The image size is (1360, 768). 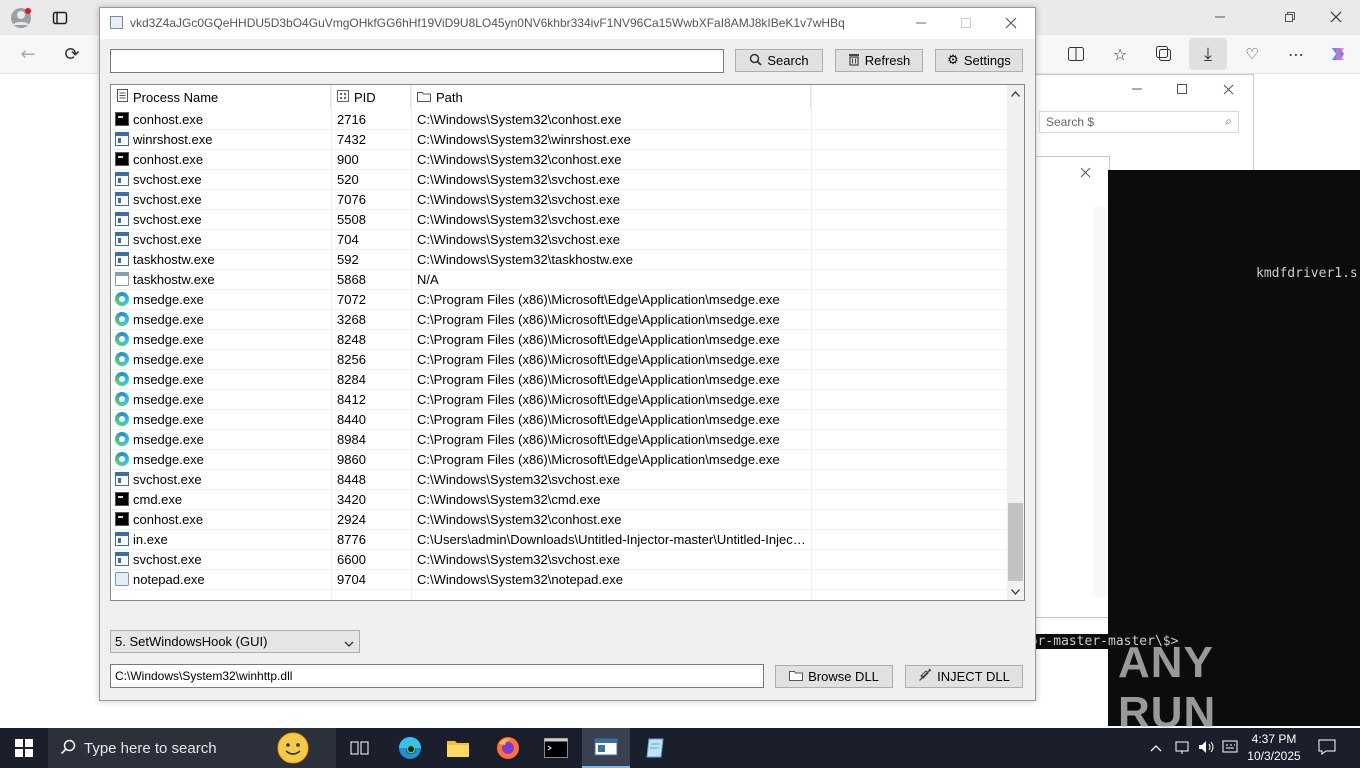 I want to click on browser-close-icon, so click(x=1336, y=17).